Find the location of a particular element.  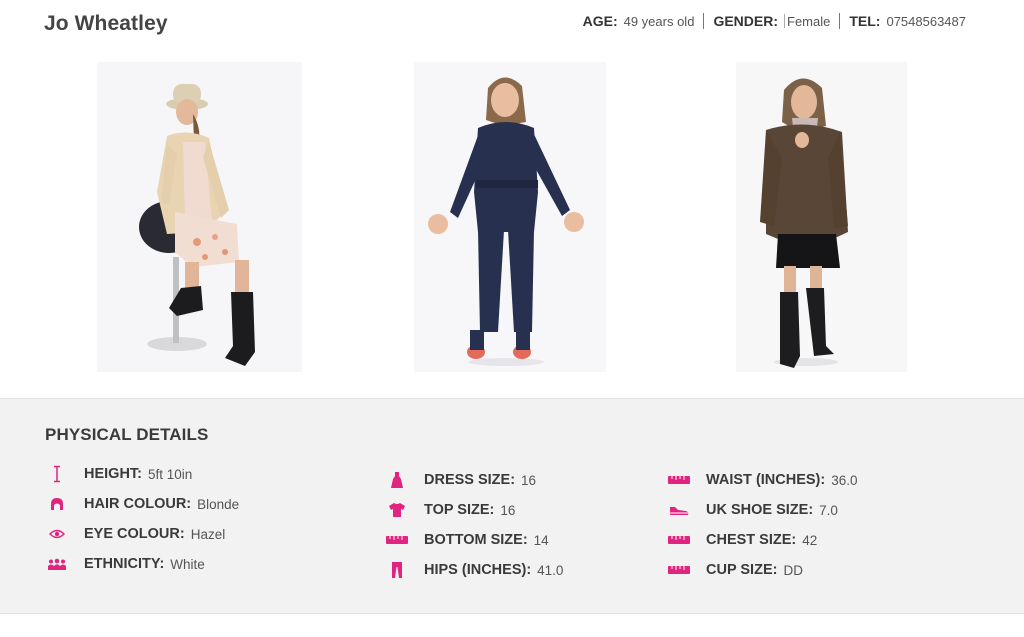

dress-size-value: 16 is located at coordinates (529, 480).